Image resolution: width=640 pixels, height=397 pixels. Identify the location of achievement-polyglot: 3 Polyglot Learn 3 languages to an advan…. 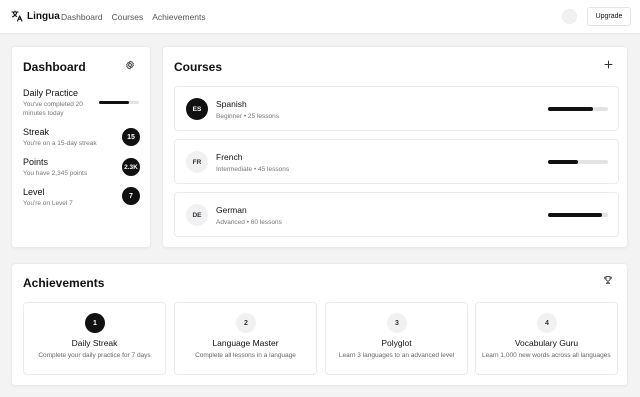
(396, 338).